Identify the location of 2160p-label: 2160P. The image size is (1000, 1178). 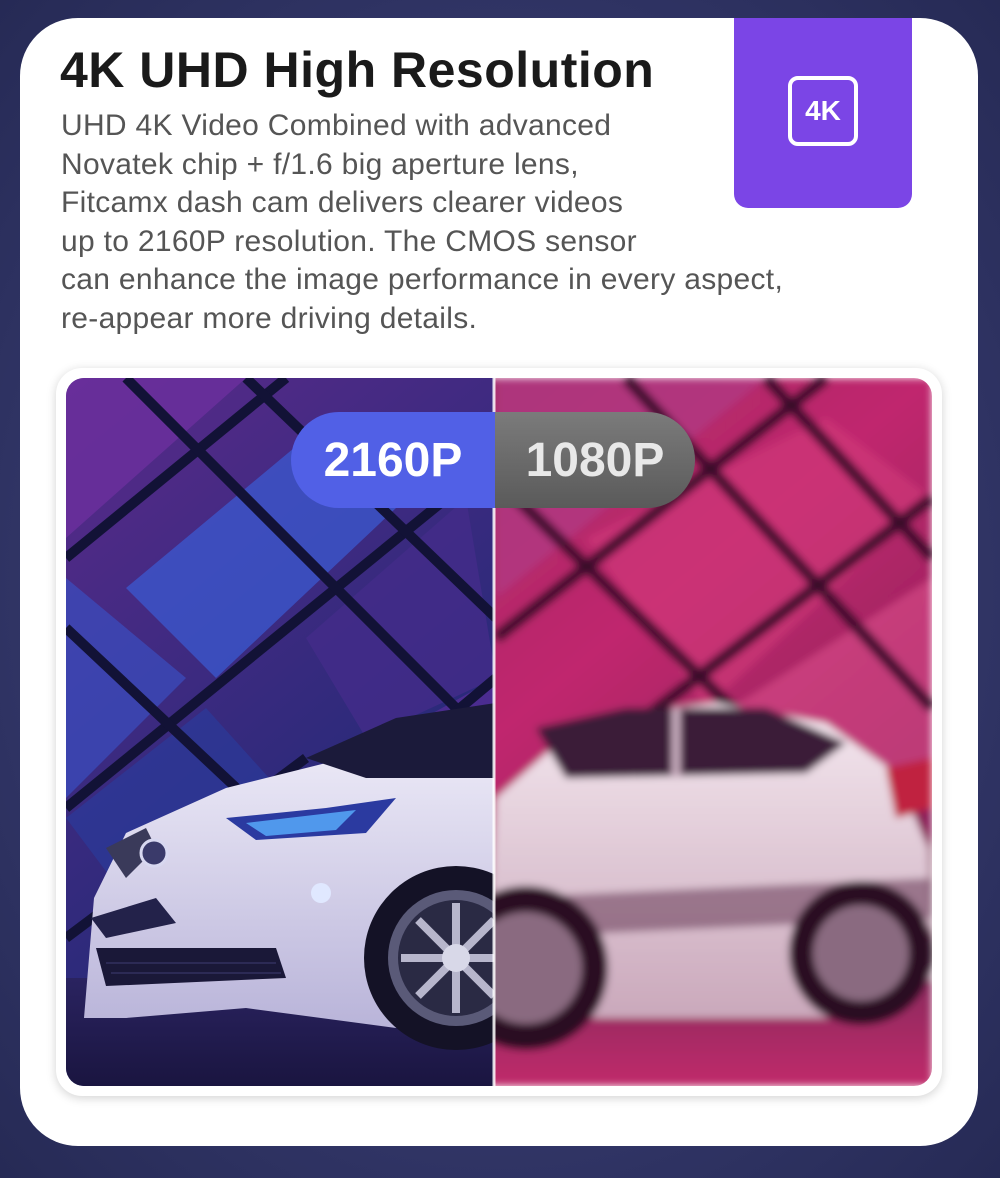
(393, 460).